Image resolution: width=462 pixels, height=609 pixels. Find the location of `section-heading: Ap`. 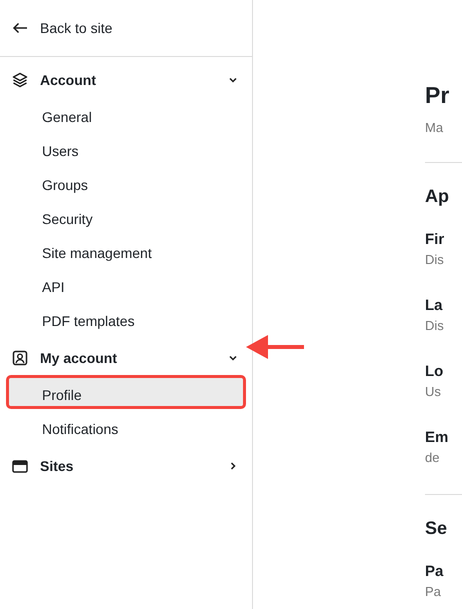

section-heading: Ap is located at coordinates (437, 196).